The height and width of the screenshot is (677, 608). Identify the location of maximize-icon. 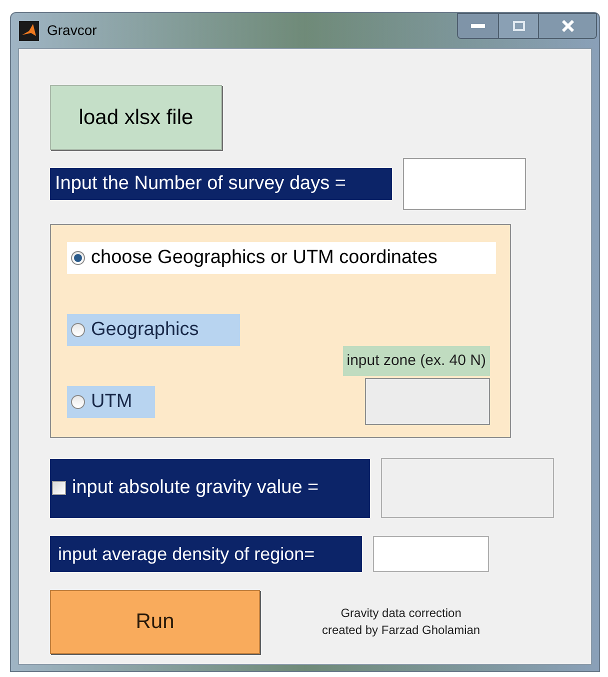
(518, 26).